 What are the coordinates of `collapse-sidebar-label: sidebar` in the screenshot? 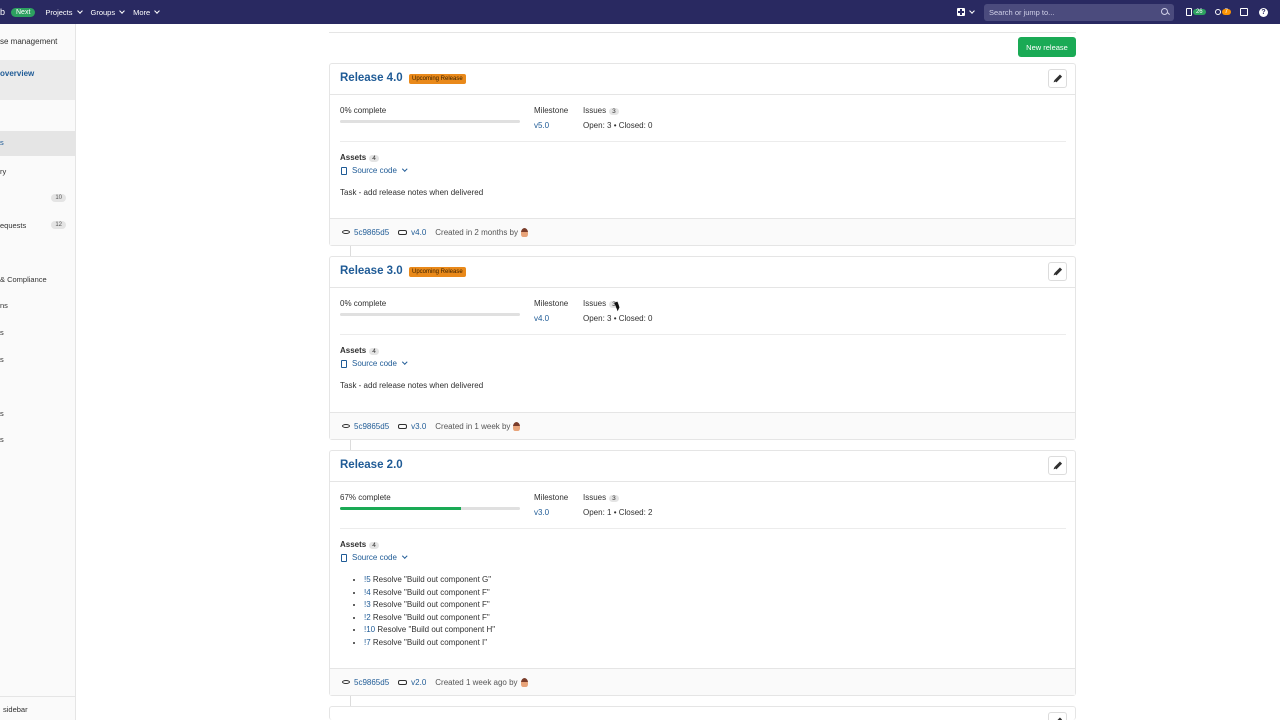 It's located at (15, 709).